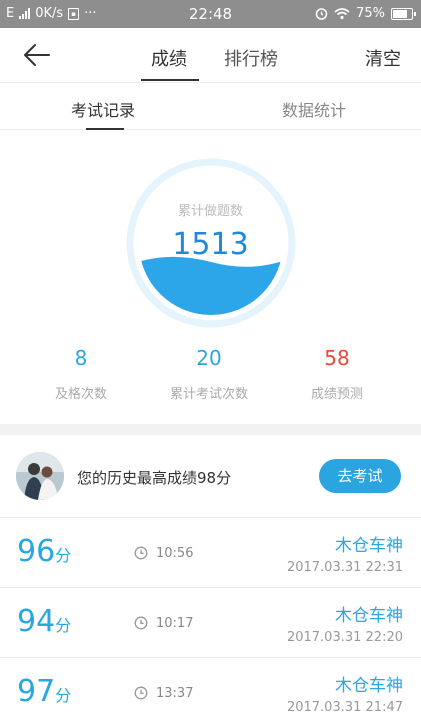 Image resolution: width=421 pixels, height=720 pixels. I want to click on record-date: 2017.03.31 22:20, so click(344, 637).